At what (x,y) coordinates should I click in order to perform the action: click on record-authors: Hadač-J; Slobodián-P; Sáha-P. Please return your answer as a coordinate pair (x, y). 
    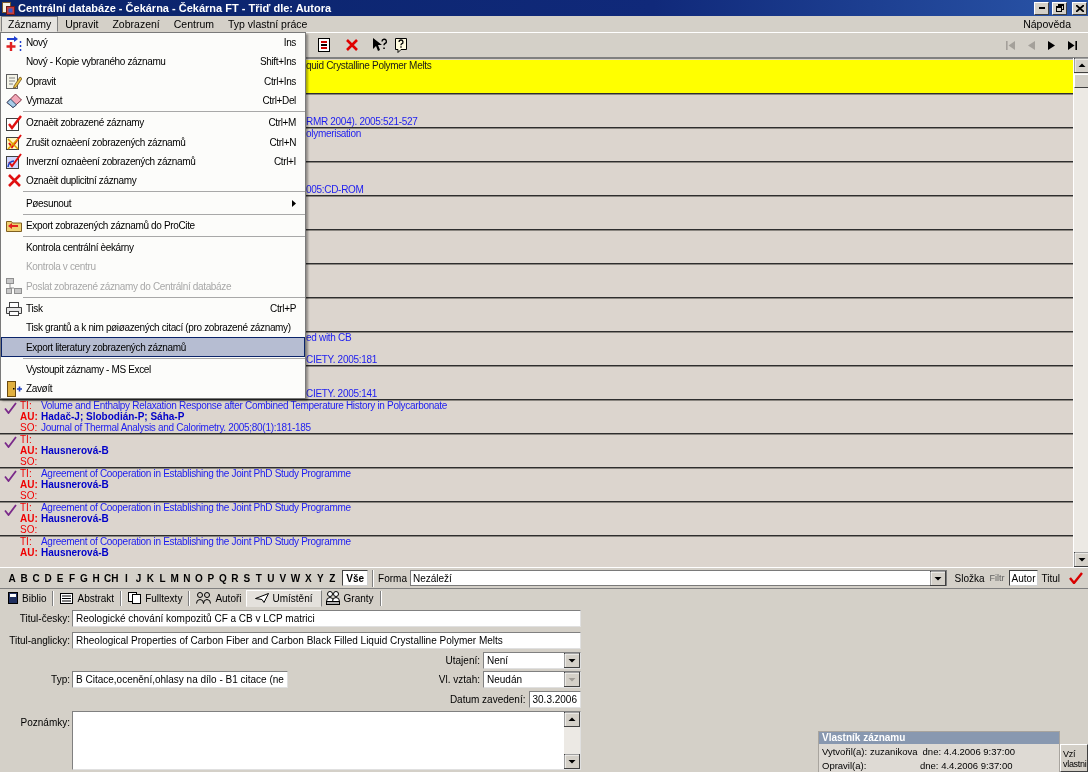
    Looking at the image, I should click on (113, 416).